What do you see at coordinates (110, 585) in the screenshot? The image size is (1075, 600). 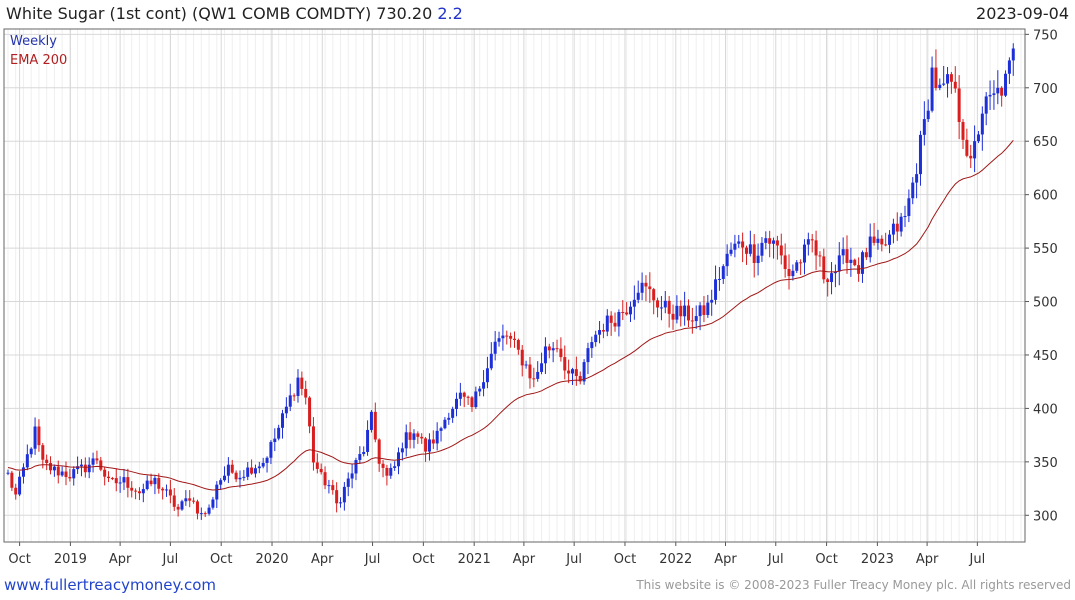 I see `site-link: www.fullertreacymoney.com` at bounding box center [110, 585].